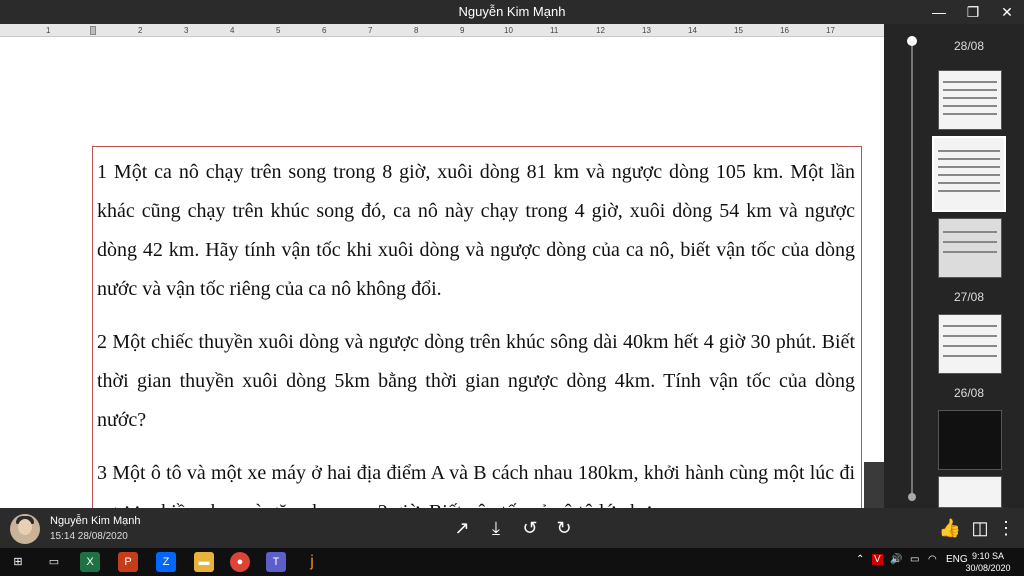 This screenshot has width=1024, height=576. I want to click on show-hidden-icons: ⌃, so click(860, 559).